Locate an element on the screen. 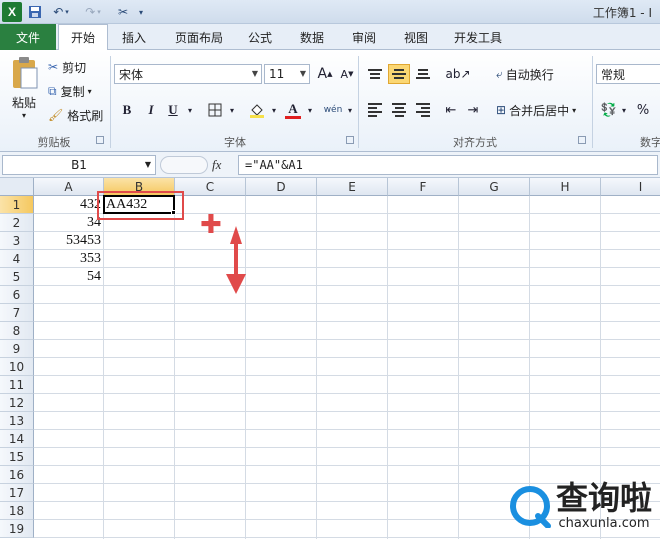  tab-file: 文件 is located at coordinates (28, 37).